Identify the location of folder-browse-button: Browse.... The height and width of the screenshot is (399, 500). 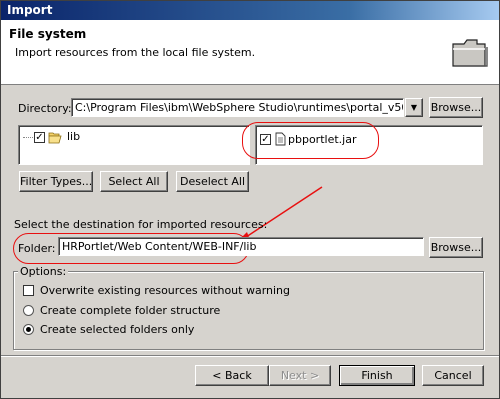
(456, 247).